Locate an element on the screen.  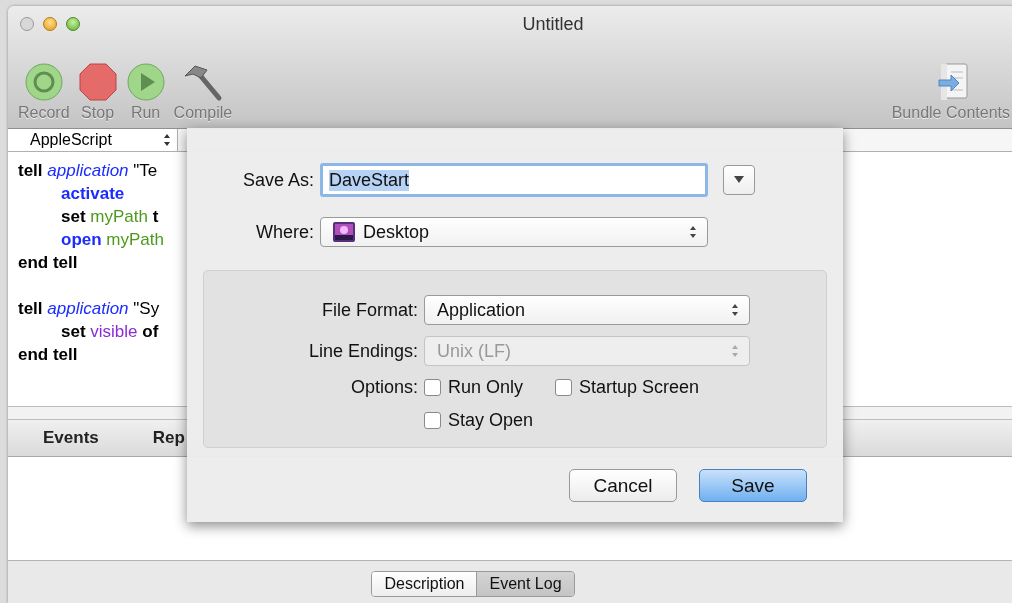
checkbox-label: Startup Screen is located at coordinates (639, 387).